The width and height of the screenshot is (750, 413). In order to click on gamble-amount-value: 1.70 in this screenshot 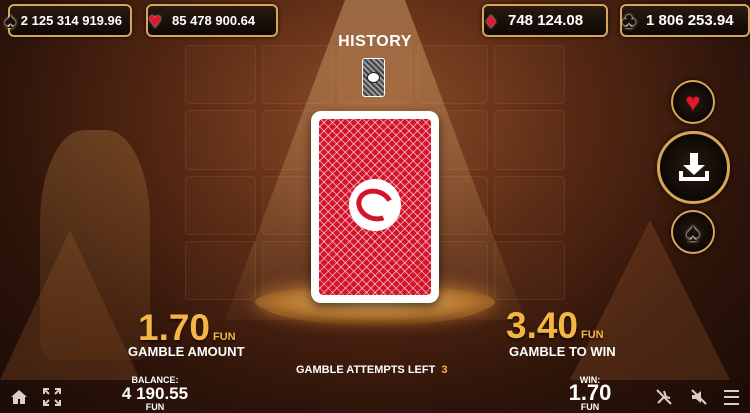, I will do `click(174, 327)`.